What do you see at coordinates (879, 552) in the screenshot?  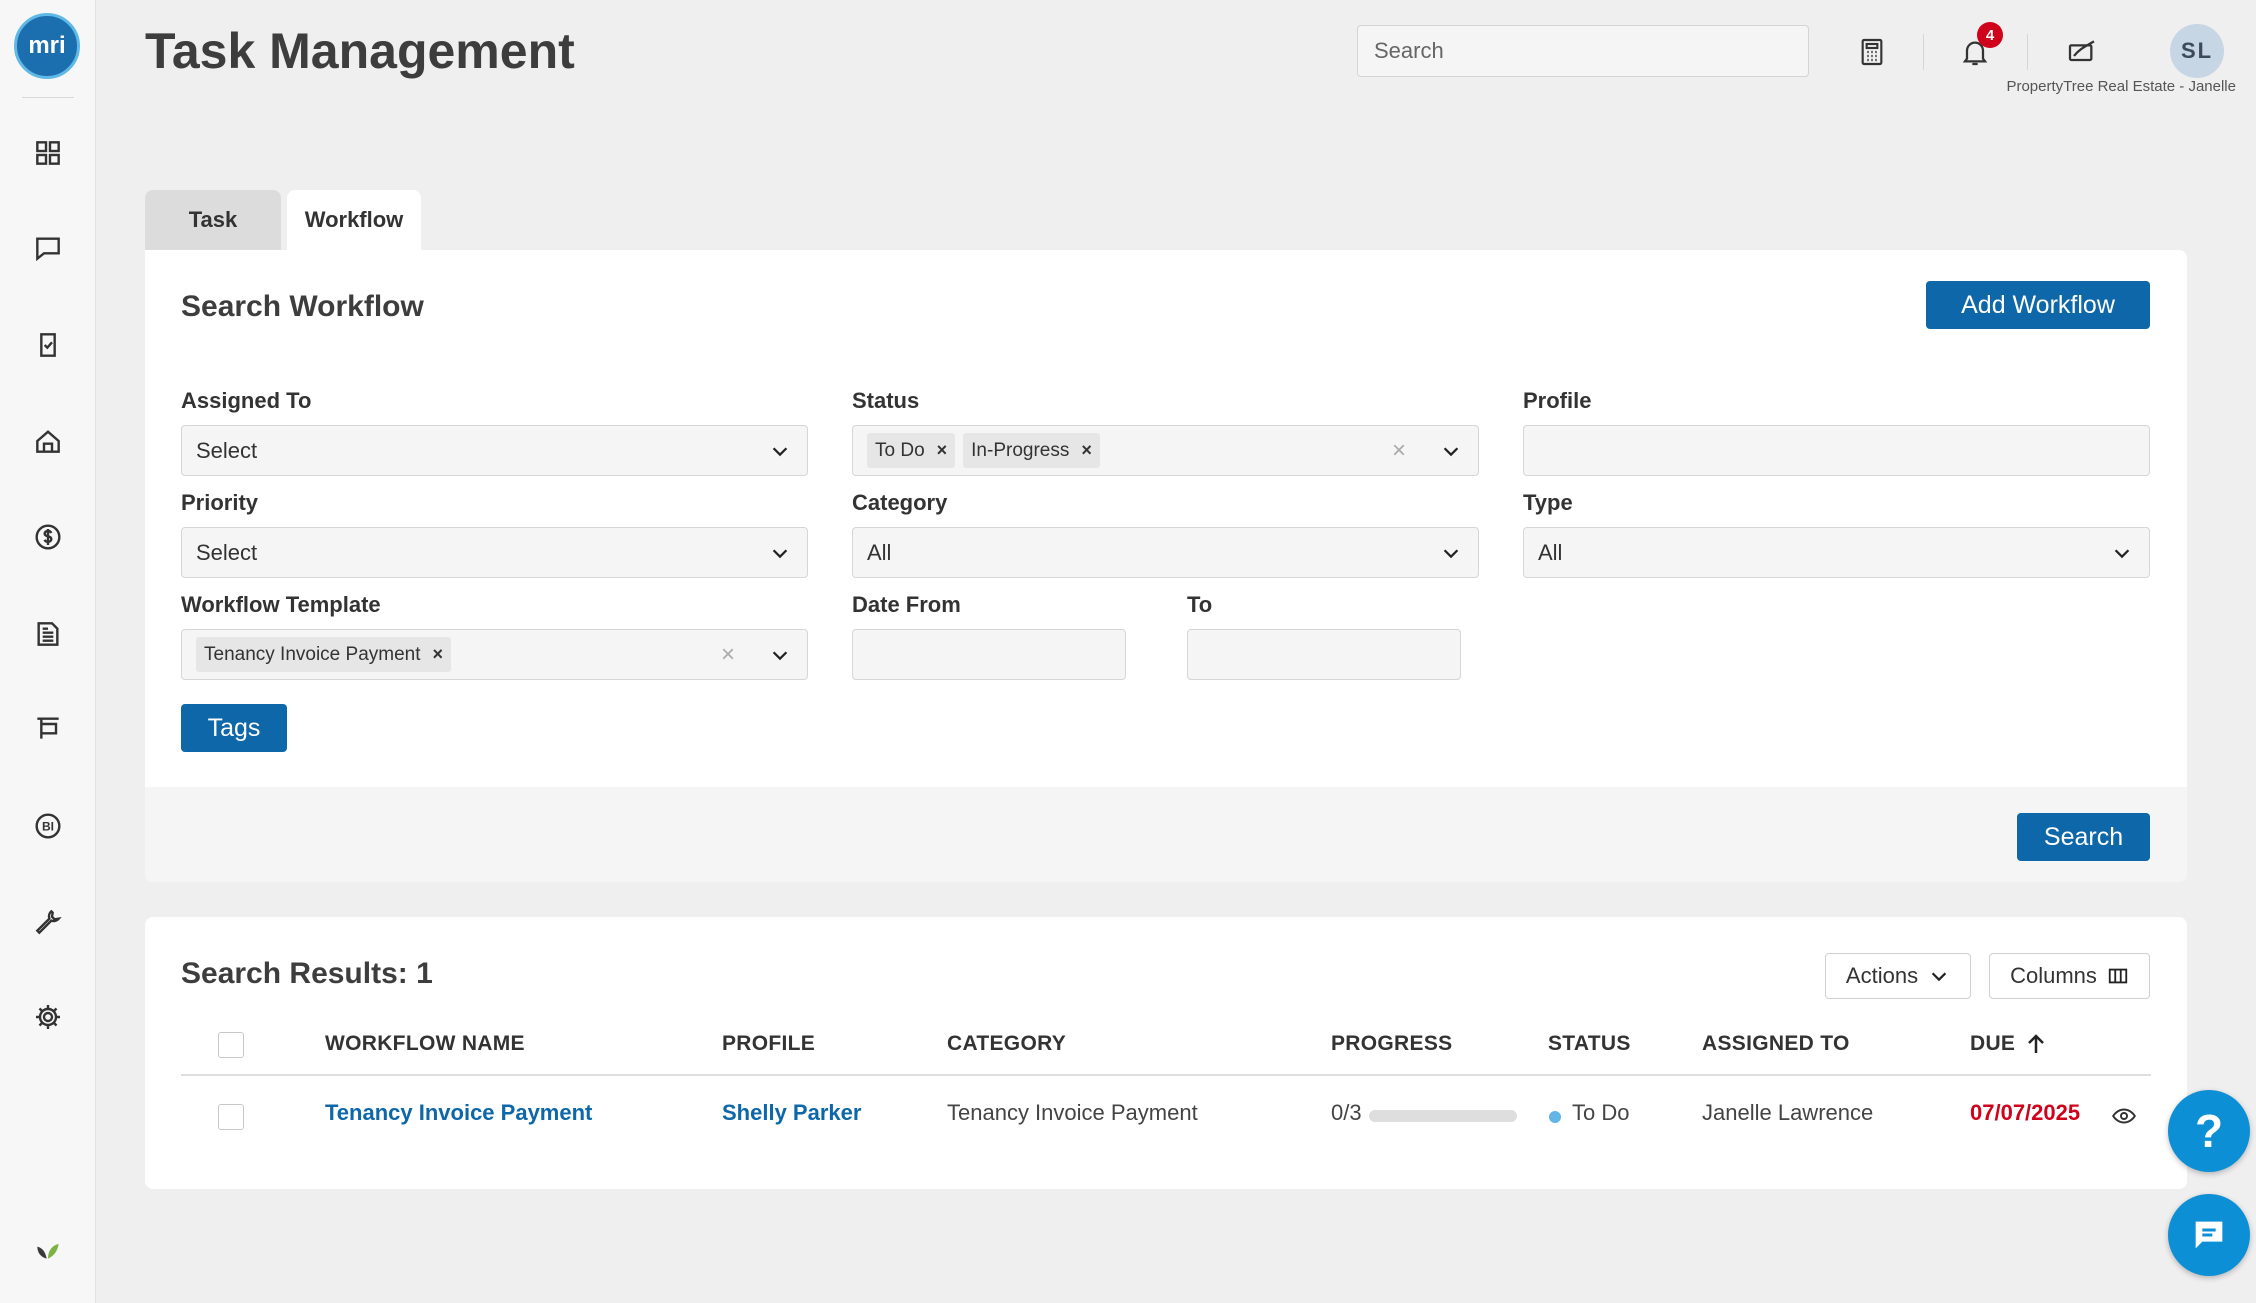 I see `category-value: All` at bounding box center [879, 552].